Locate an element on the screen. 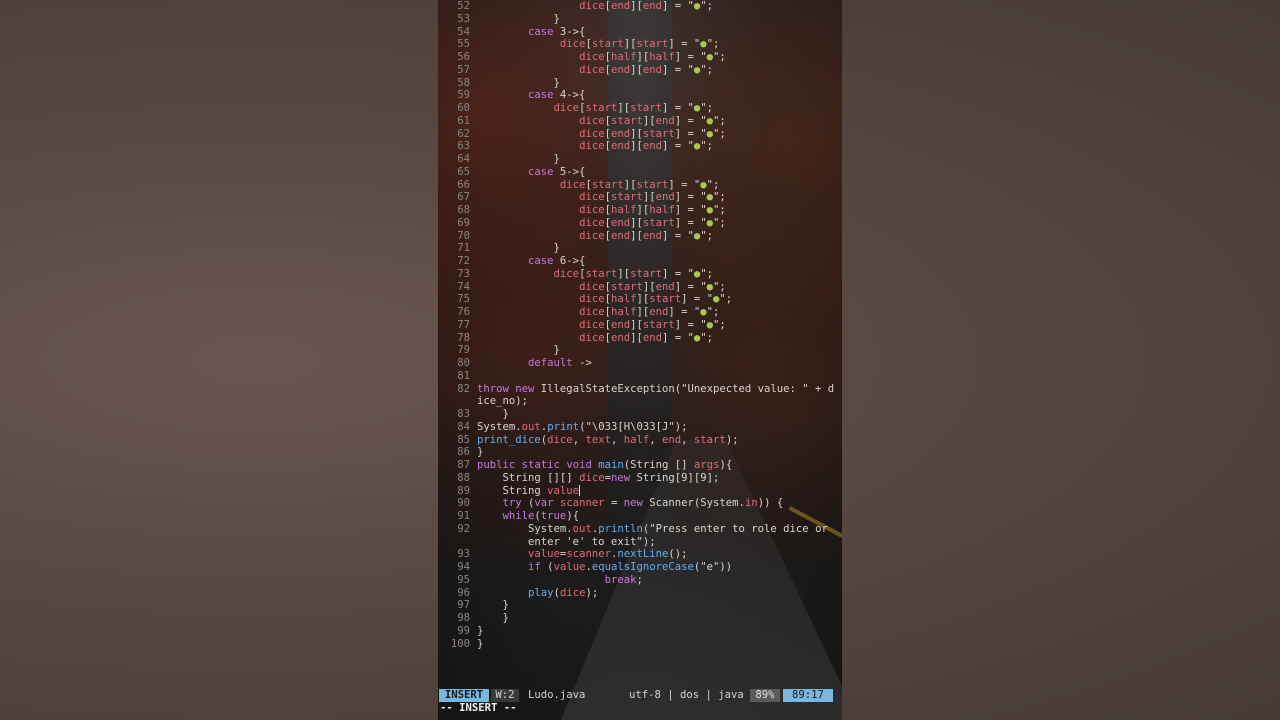  code-line: 88 String [][] dice=new String[9][9]; is located at coordinates (640, 478).